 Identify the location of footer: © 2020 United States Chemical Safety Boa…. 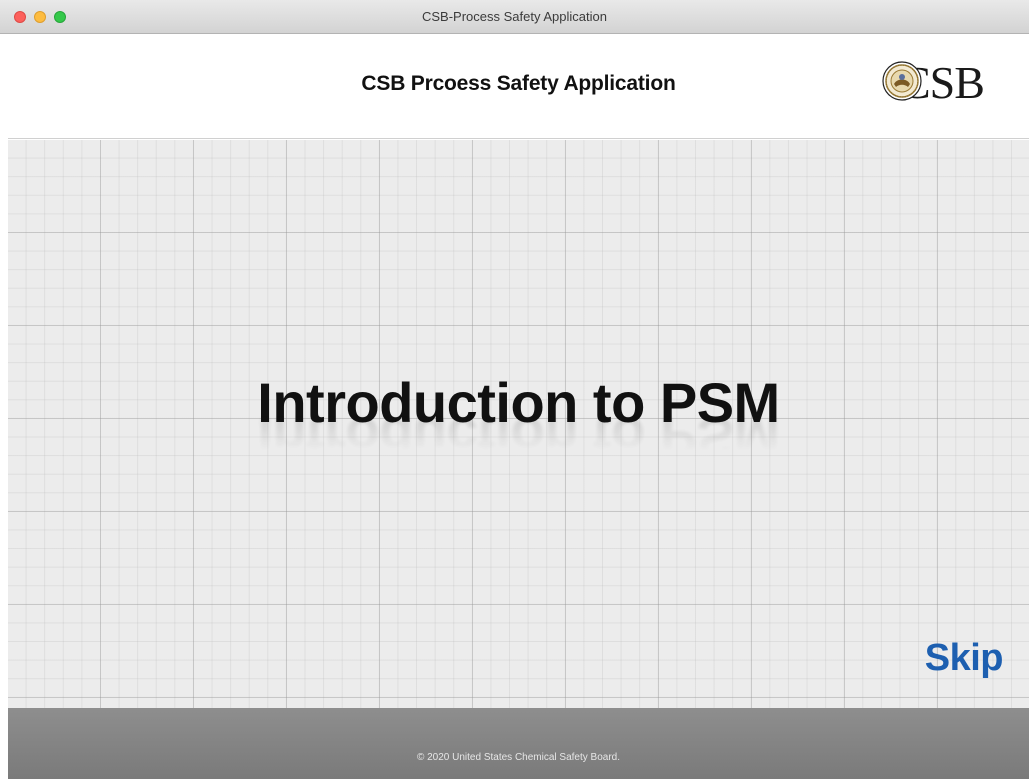
(518, 743).